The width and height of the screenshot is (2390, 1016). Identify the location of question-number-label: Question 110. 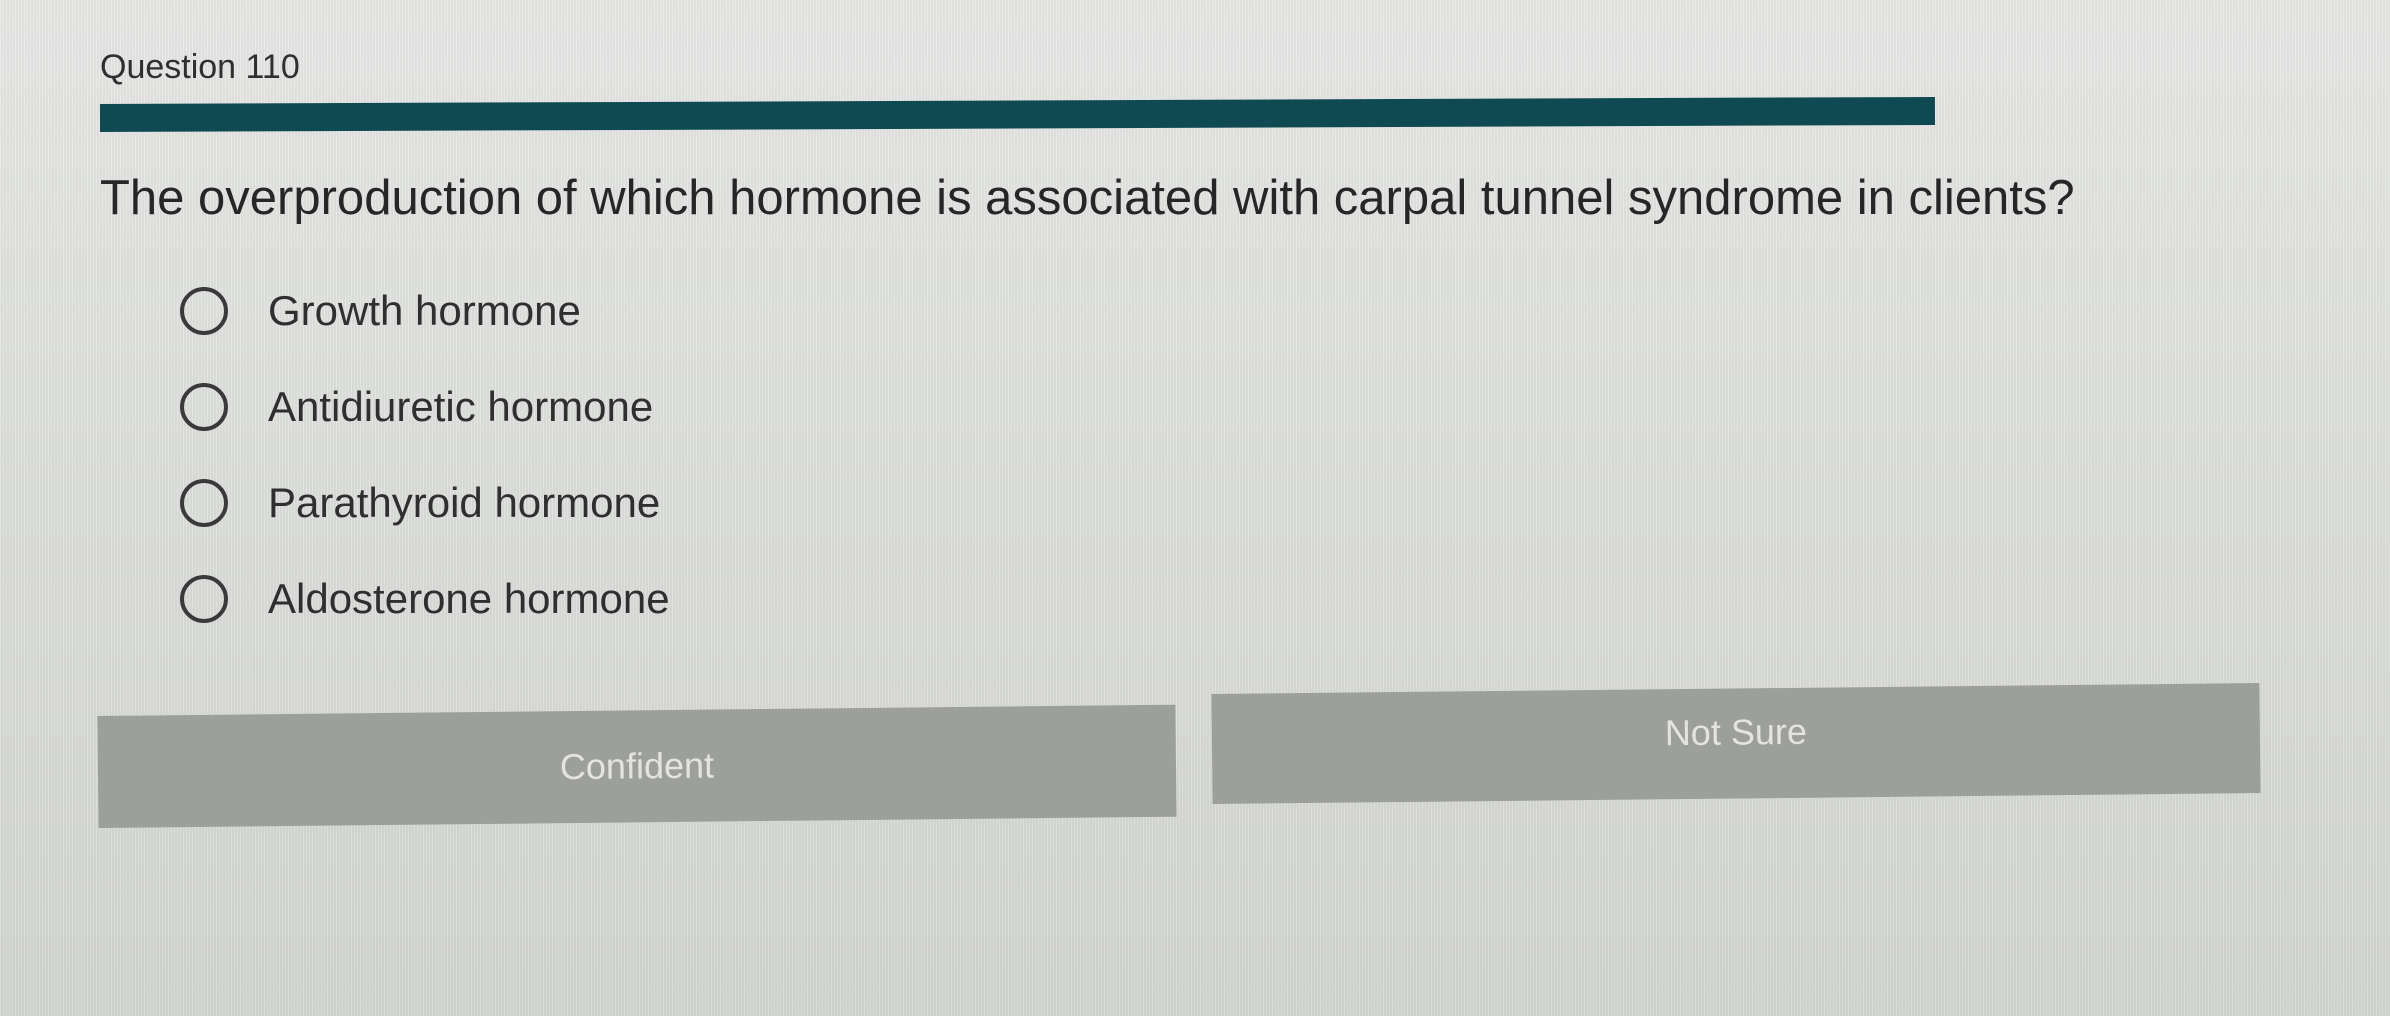
(200, 67).